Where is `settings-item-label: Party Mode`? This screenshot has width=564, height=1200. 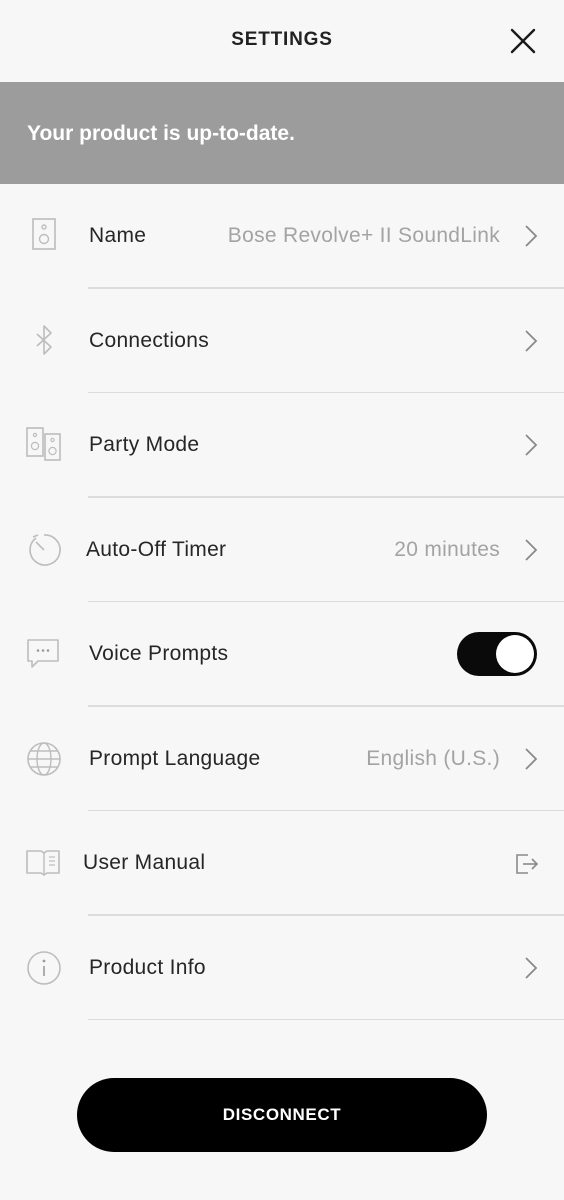 settings-item-label: Party Mode is located at coordinates (144, 444).